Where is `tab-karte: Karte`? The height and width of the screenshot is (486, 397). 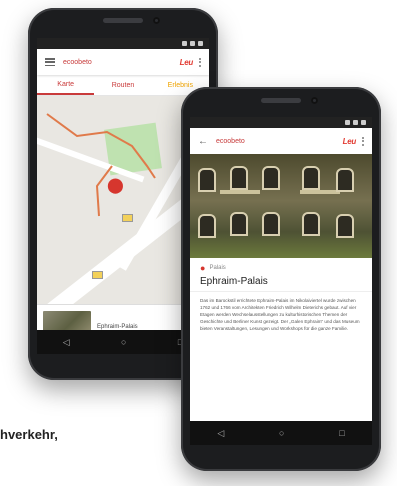 tab-karte: Karte is located at coordinates (66, 85).